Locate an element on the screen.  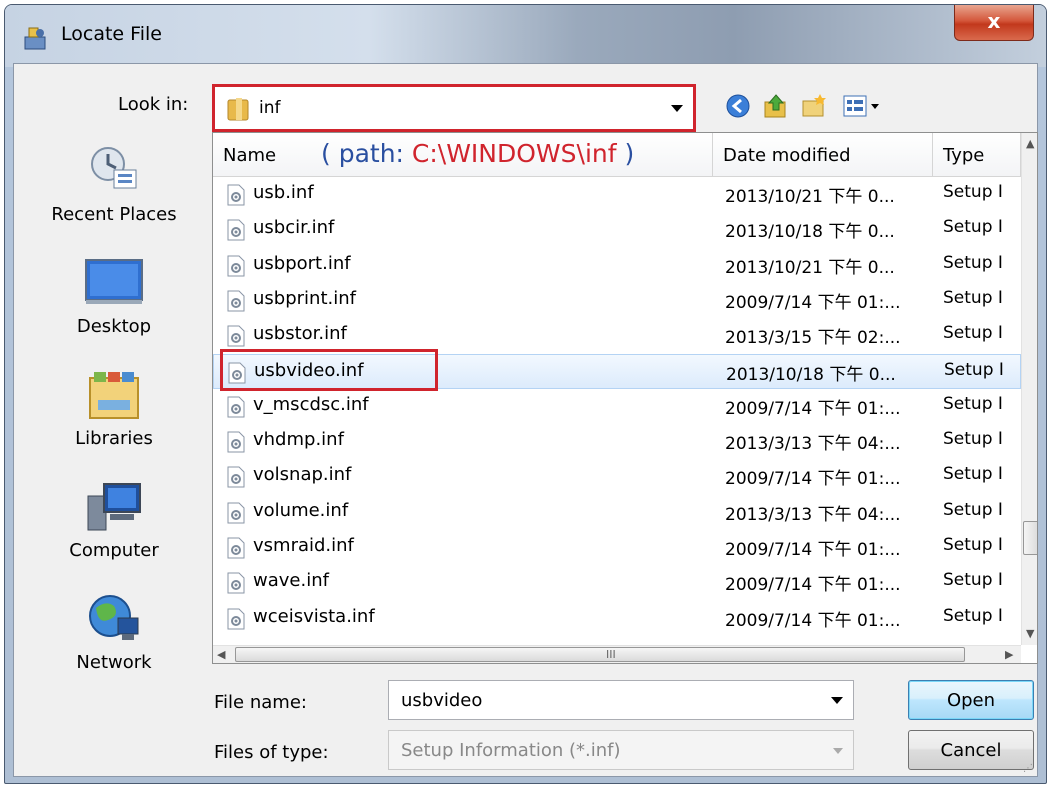
path-annotation-suffix: ) is located at coordinates (625, 153).